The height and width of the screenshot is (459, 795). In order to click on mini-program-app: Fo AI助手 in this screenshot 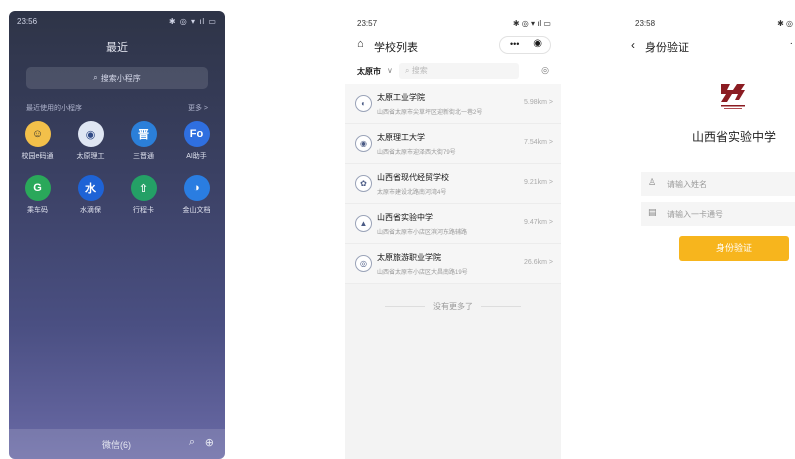, I will do `click(196, 141)`.